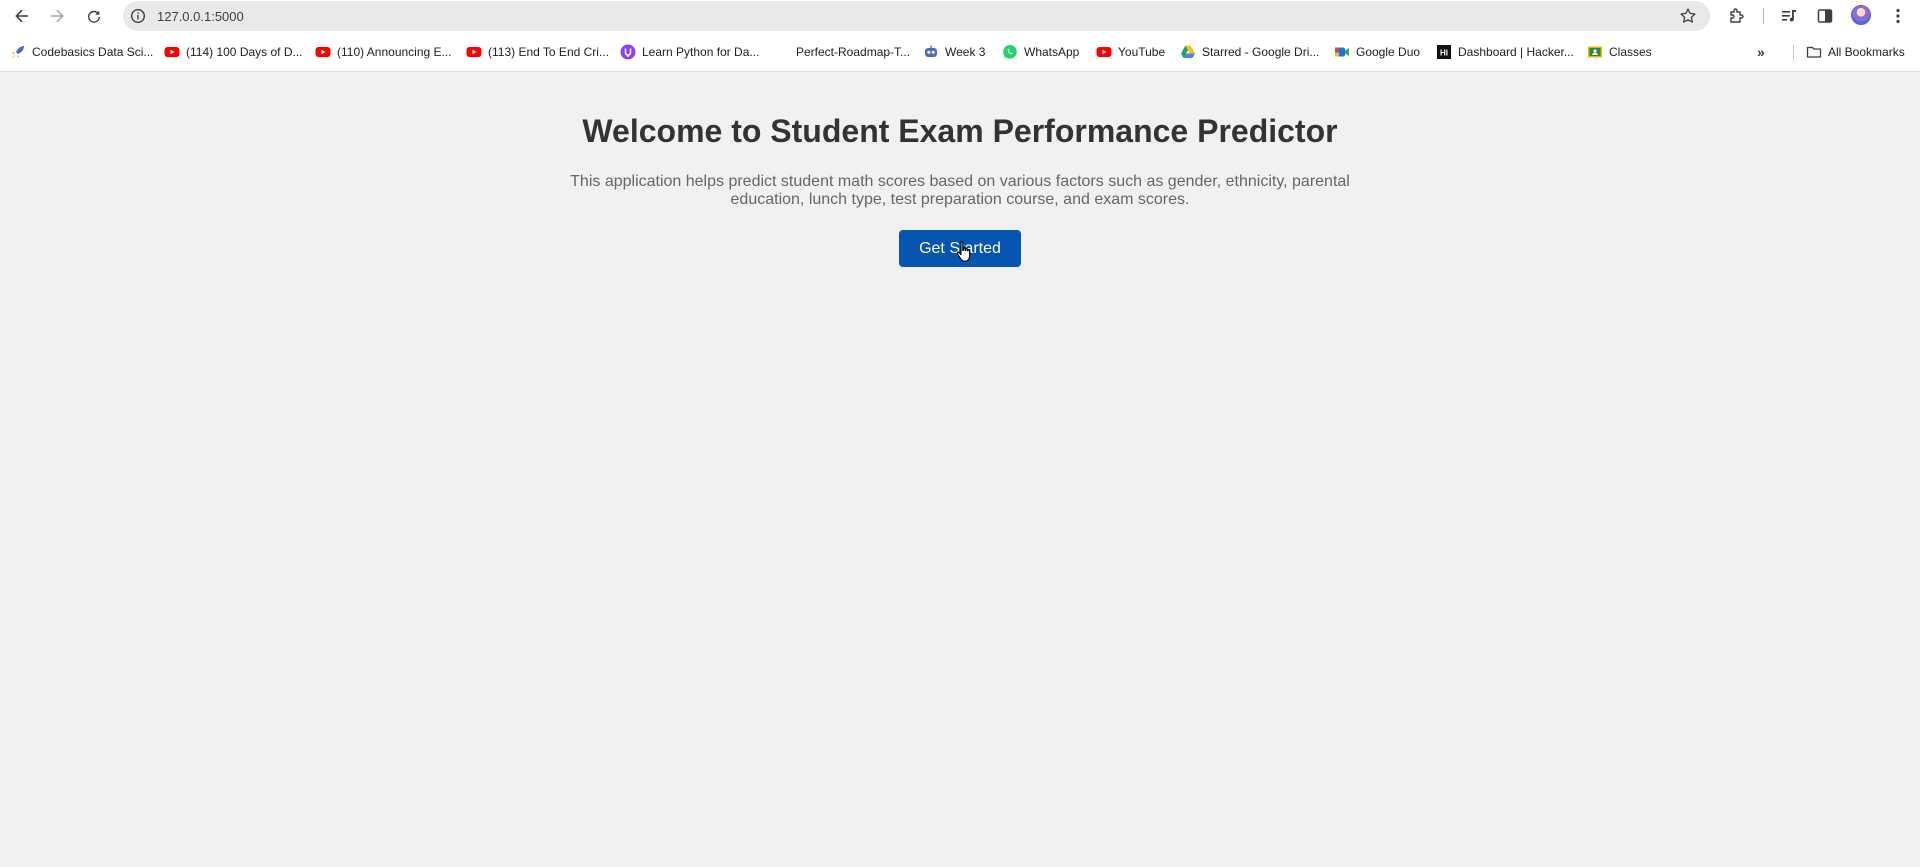 Image resolution: width=1920 pixels, height=867 pixels. What do you see at coordinates (1342, 52) in the screenshot?
I see `google-duo-icon` at bounding box center [1342, 52].